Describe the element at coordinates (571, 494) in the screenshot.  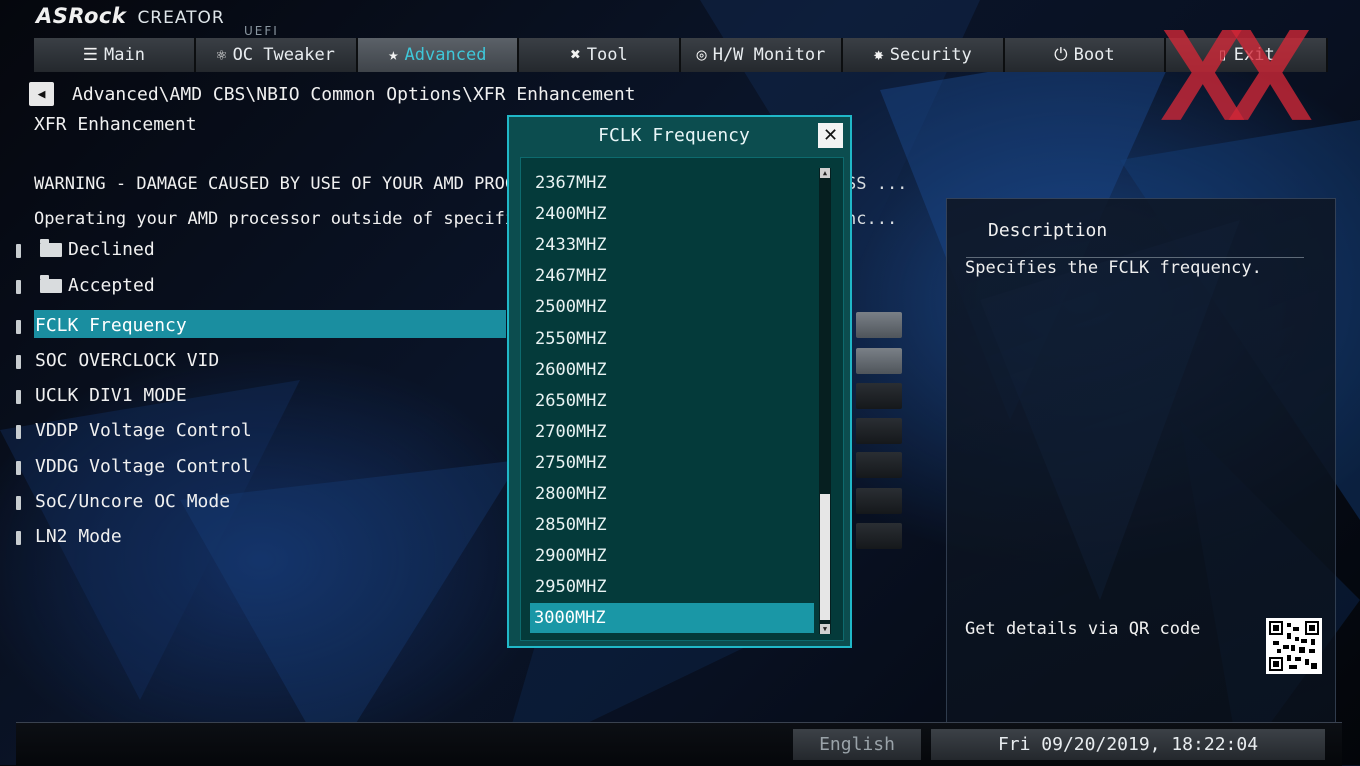
I see `option-label: 2800MHZ` at that location.